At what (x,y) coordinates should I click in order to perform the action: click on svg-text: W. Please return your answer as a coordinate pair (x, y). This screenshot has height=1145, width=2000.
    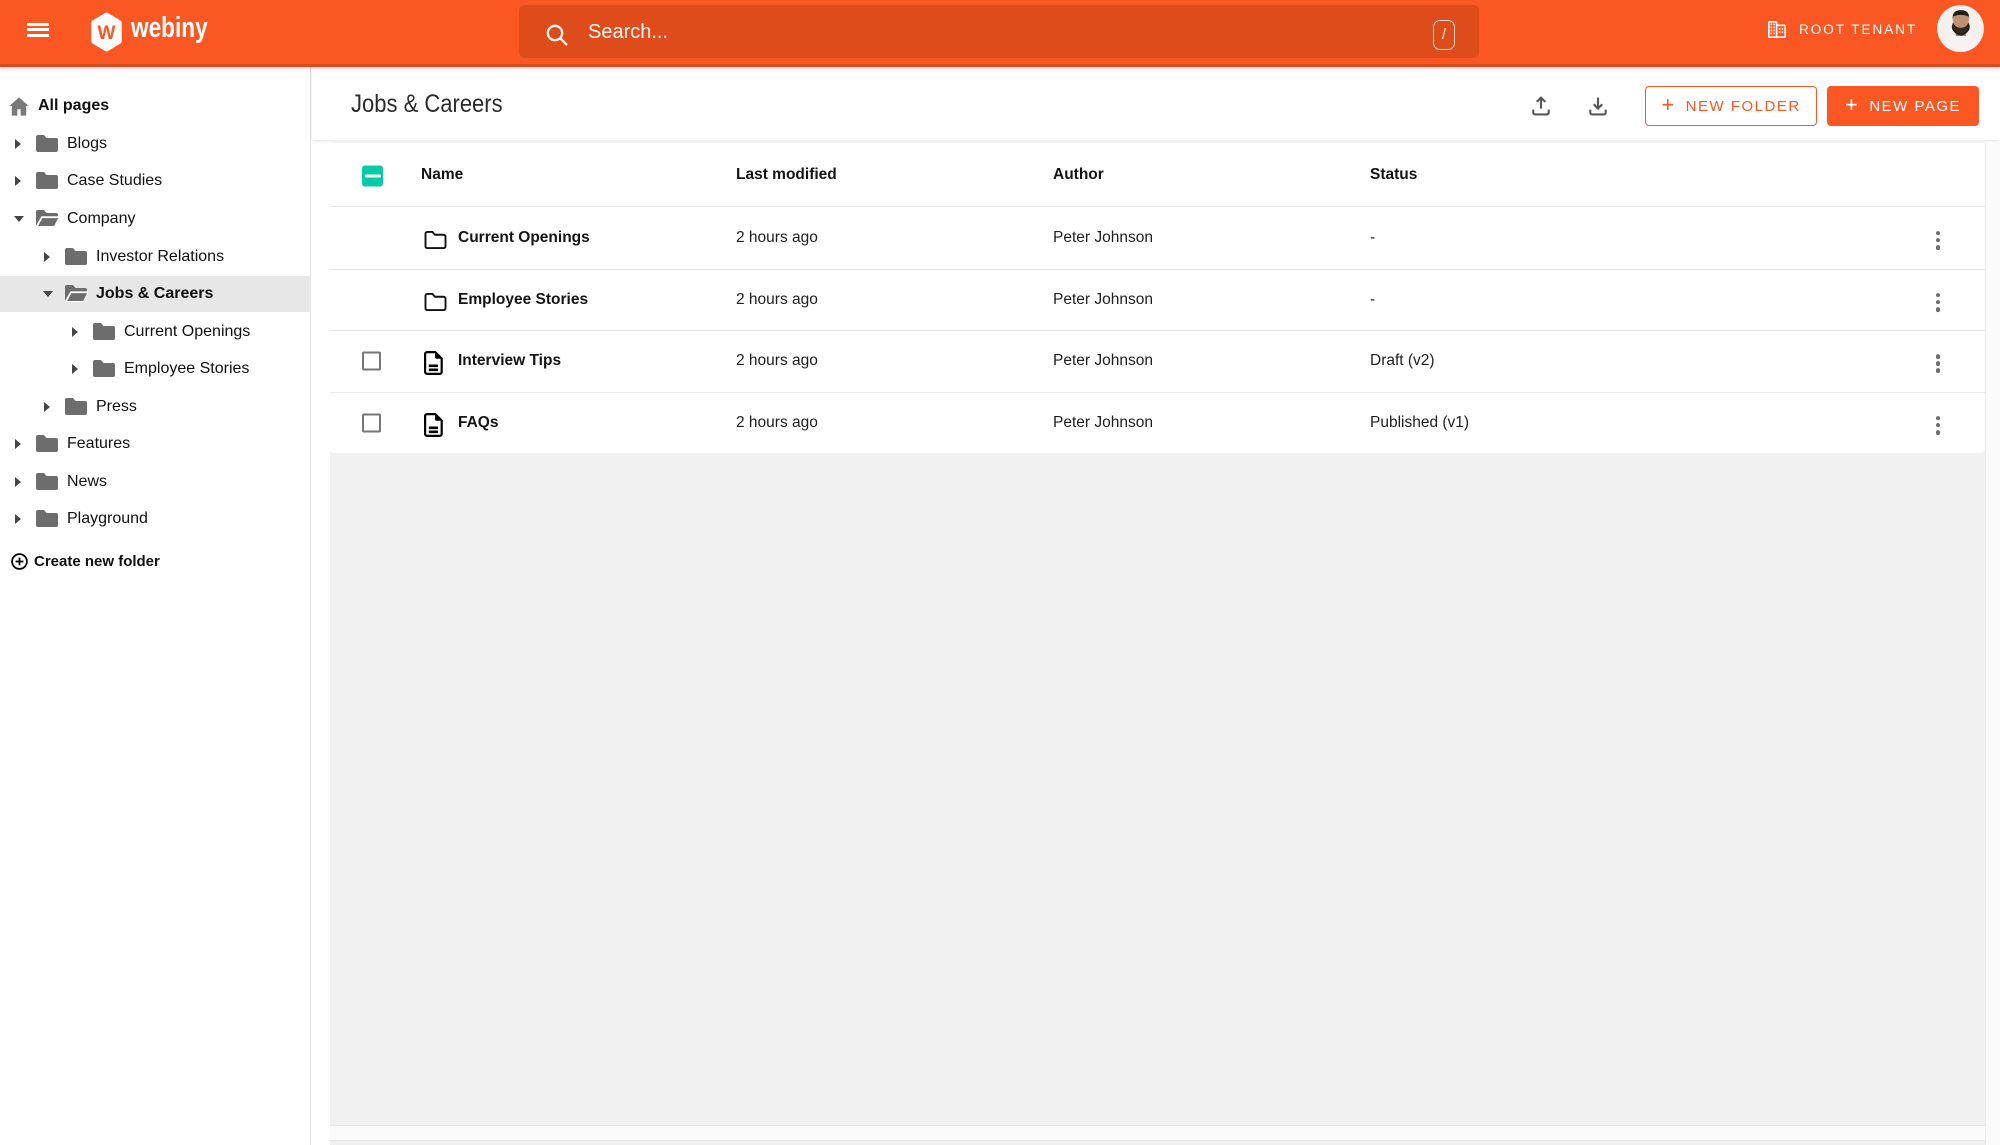
    Looking at the image, I should click on (107, 33).